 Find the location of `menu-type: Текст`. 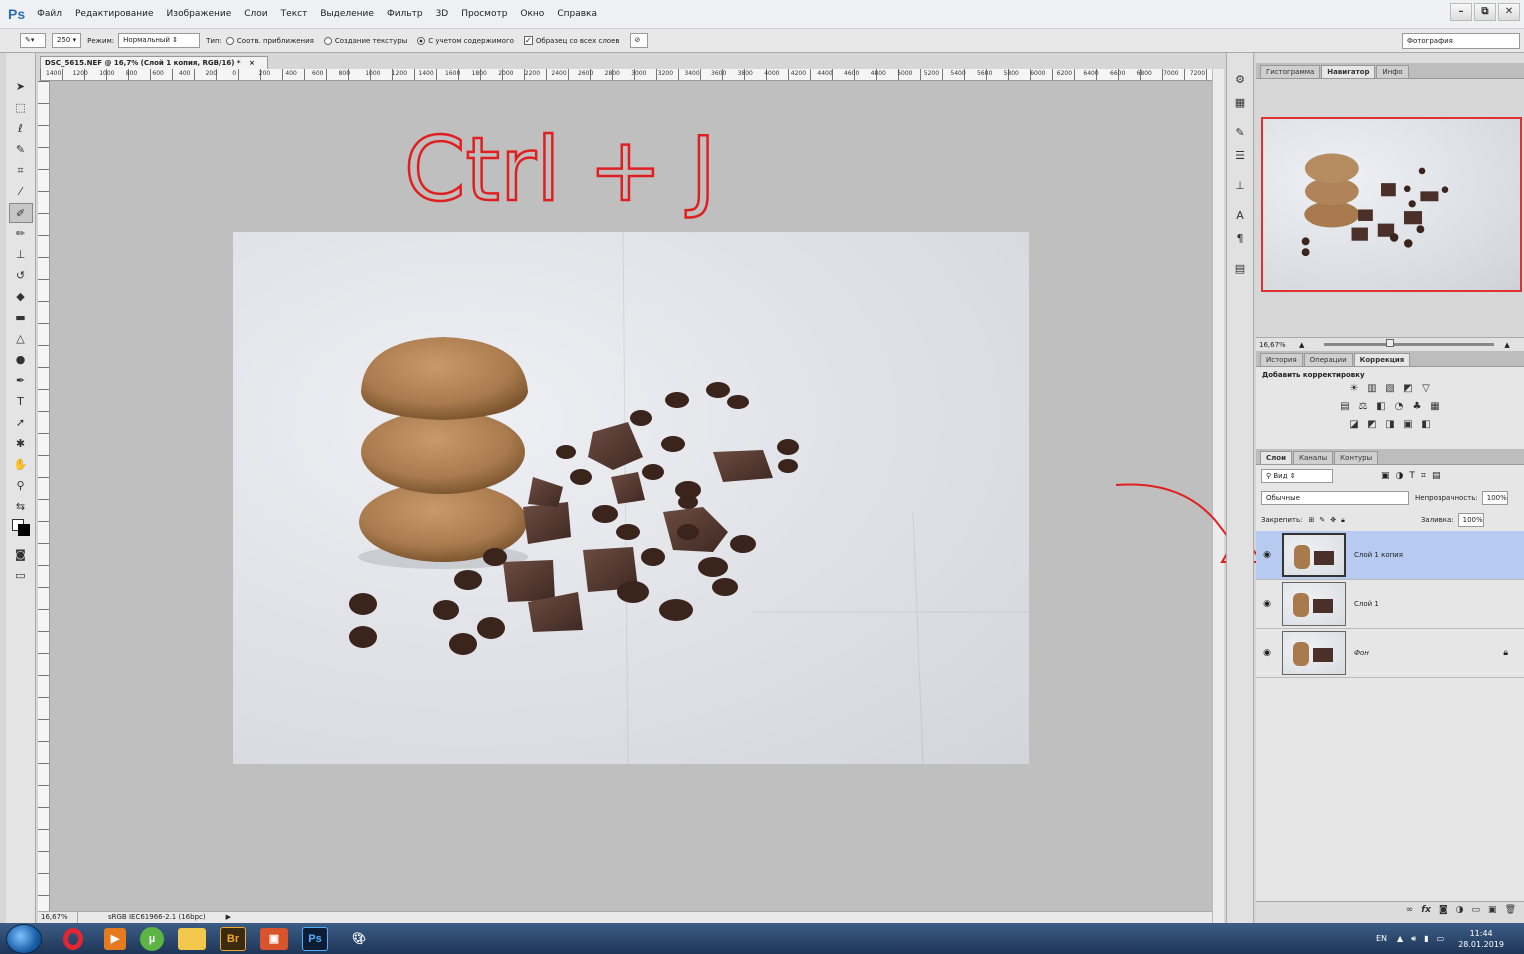

menu-type: Текст is located at coordinates (294, 14).